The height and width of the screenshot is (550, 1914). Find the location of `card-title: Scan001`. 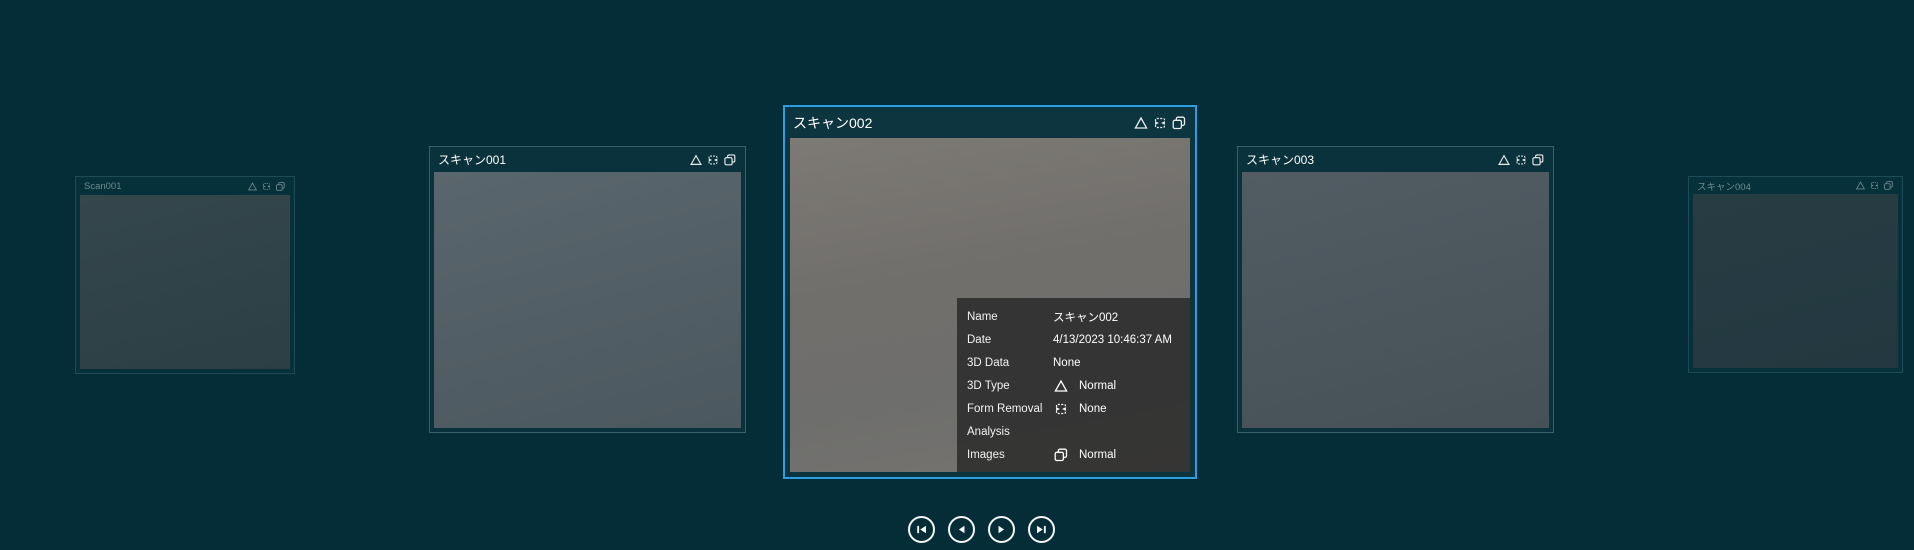

card-title: Scan001 is located at coordinates (103, 186).